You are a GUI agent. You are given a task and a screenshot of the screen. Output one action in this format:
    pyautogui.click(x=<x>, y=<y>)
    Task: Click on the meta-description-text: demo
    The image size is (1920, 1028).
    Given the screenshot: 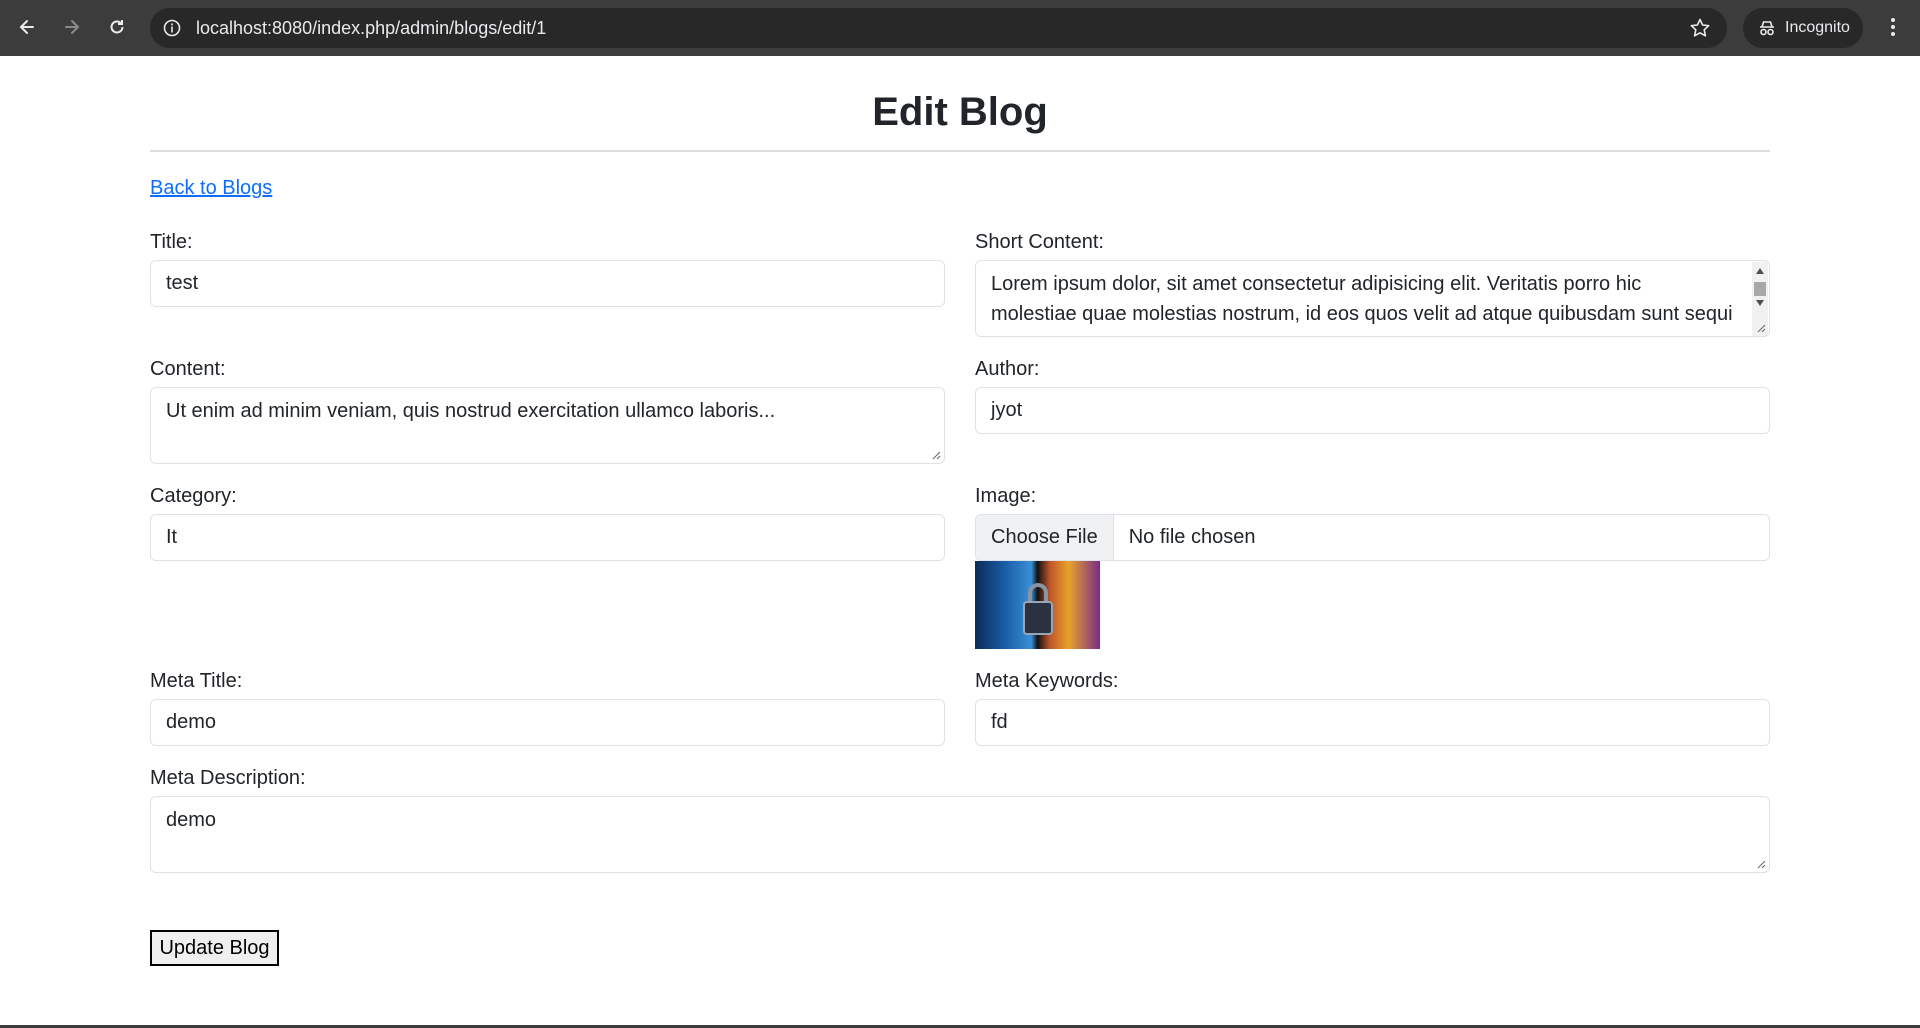 What is the action you would take?
    pyautogui.click(x=191, y=820)
    